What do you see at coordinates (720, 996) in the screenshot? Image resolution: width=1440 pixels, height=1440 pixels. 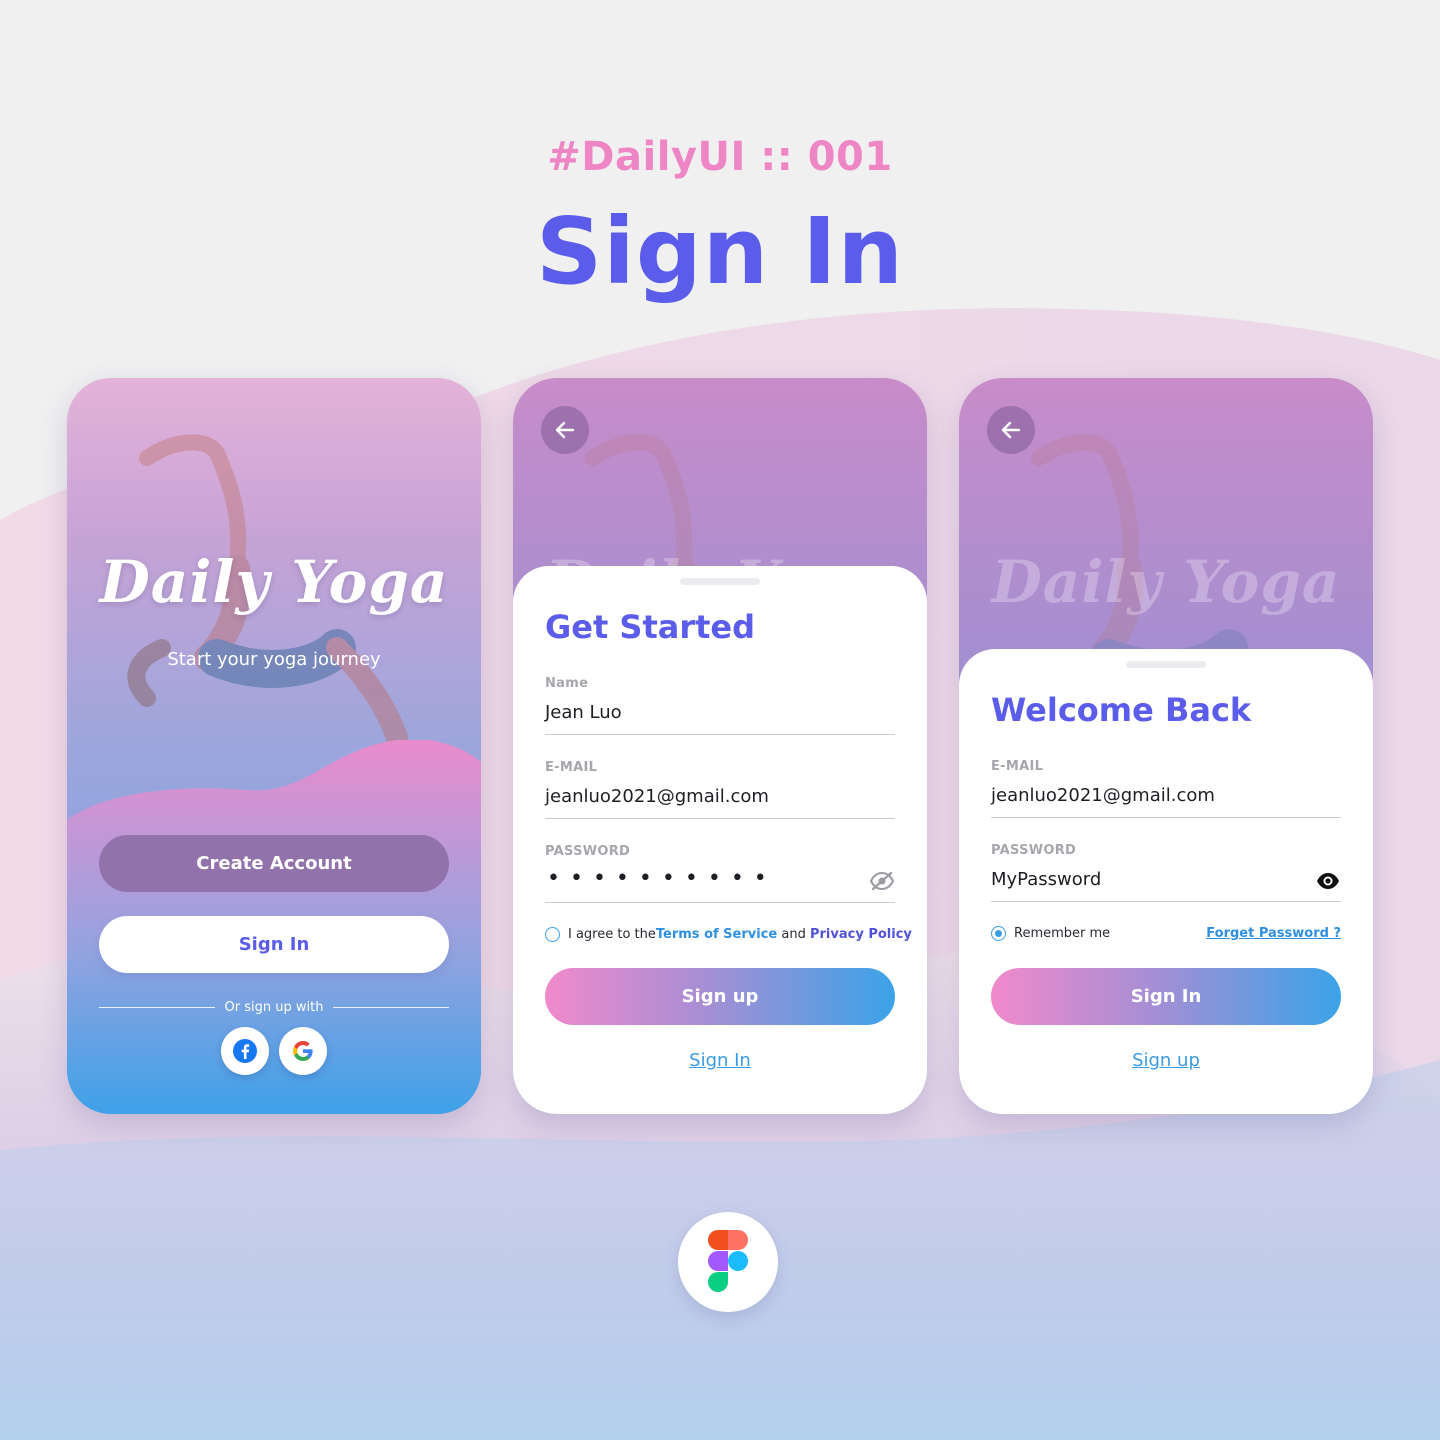 I see `sign-up-button: Sign up` at bounding box center [720, 996].